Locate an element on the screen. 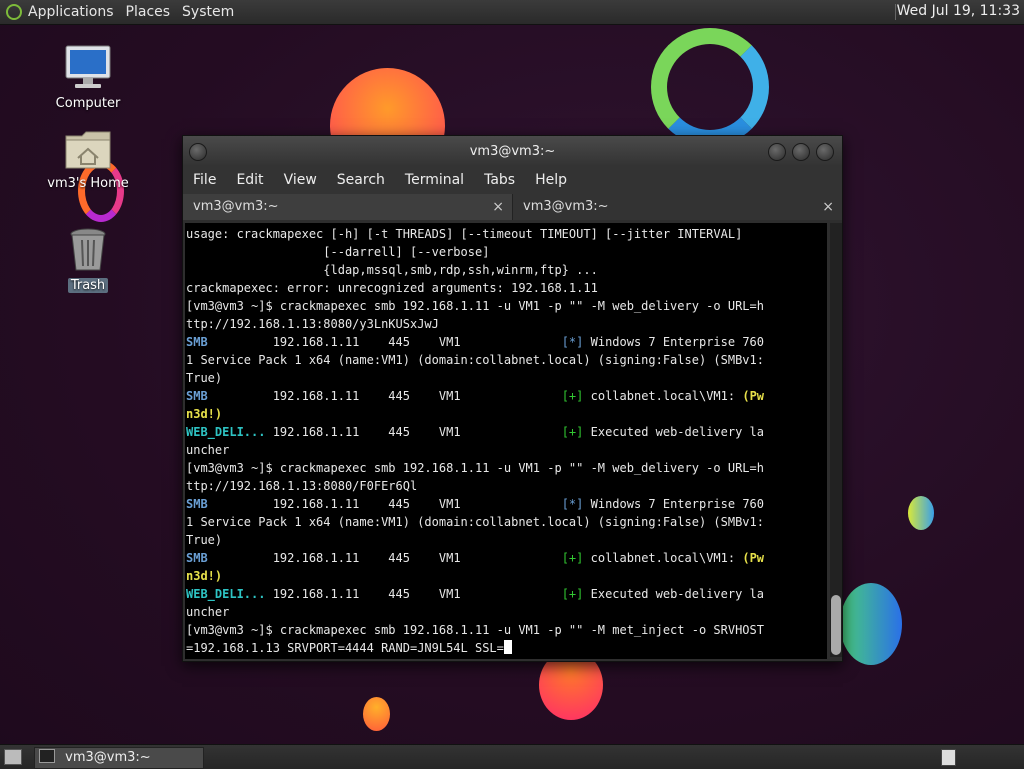 The height and width of the screenshot is (769, 1024). taskbar-terminal-button: vm3@vm3:~ is located at coordinates (119, 758).